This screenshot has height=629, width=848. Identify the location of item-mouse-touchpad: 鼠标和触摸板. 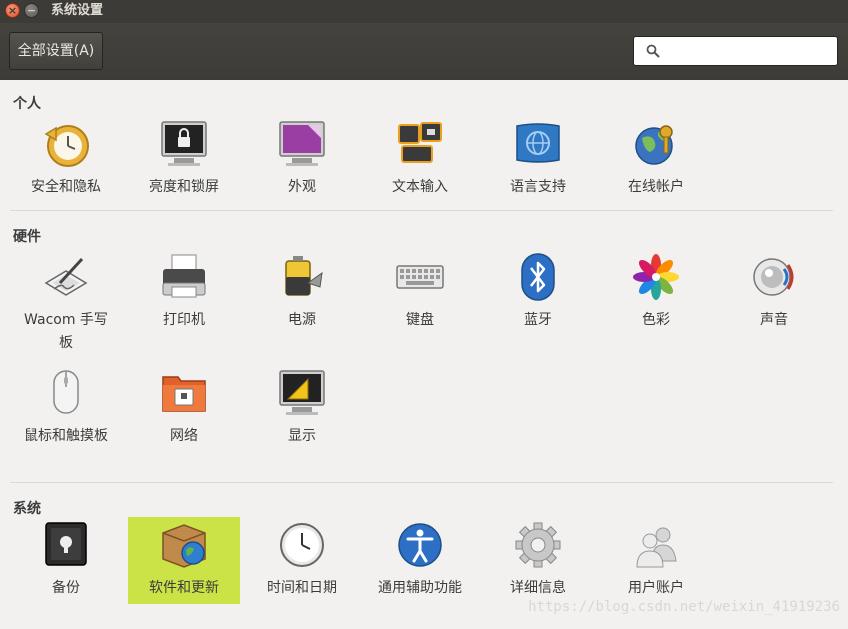
(66, 413).